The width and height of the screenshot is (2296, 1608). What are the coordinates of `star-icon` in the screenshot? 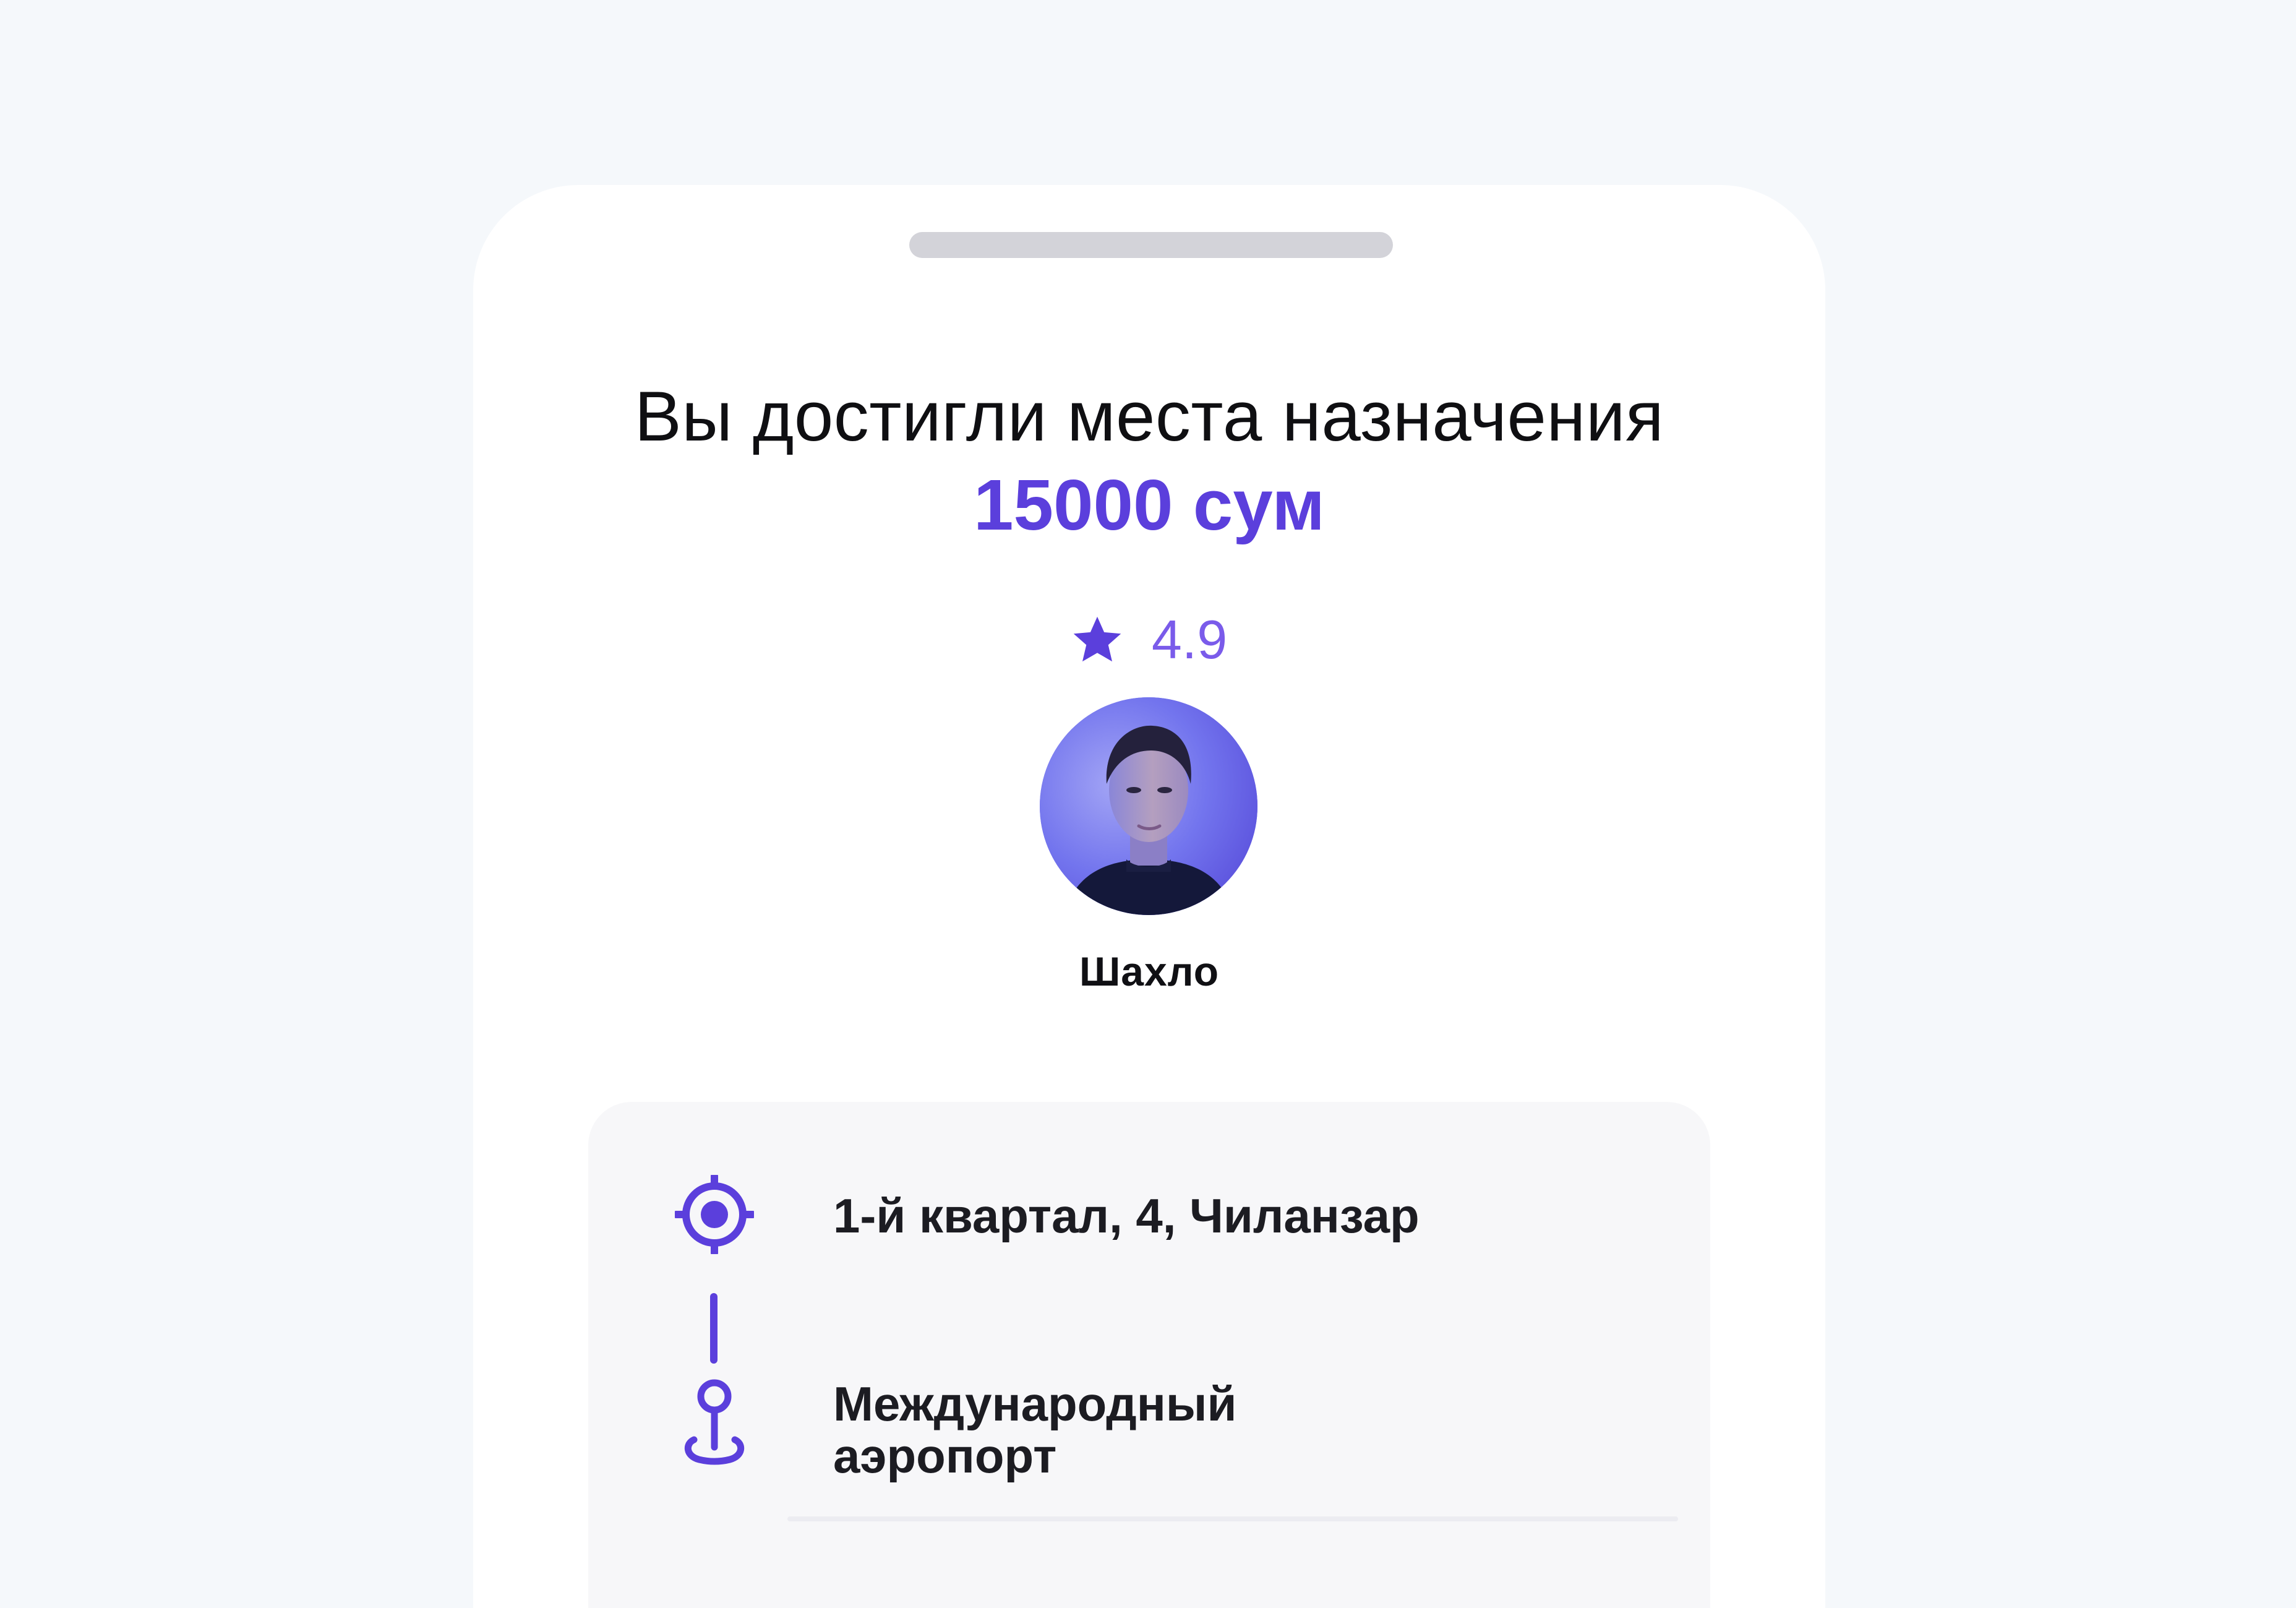 It's located at (1097, 639).